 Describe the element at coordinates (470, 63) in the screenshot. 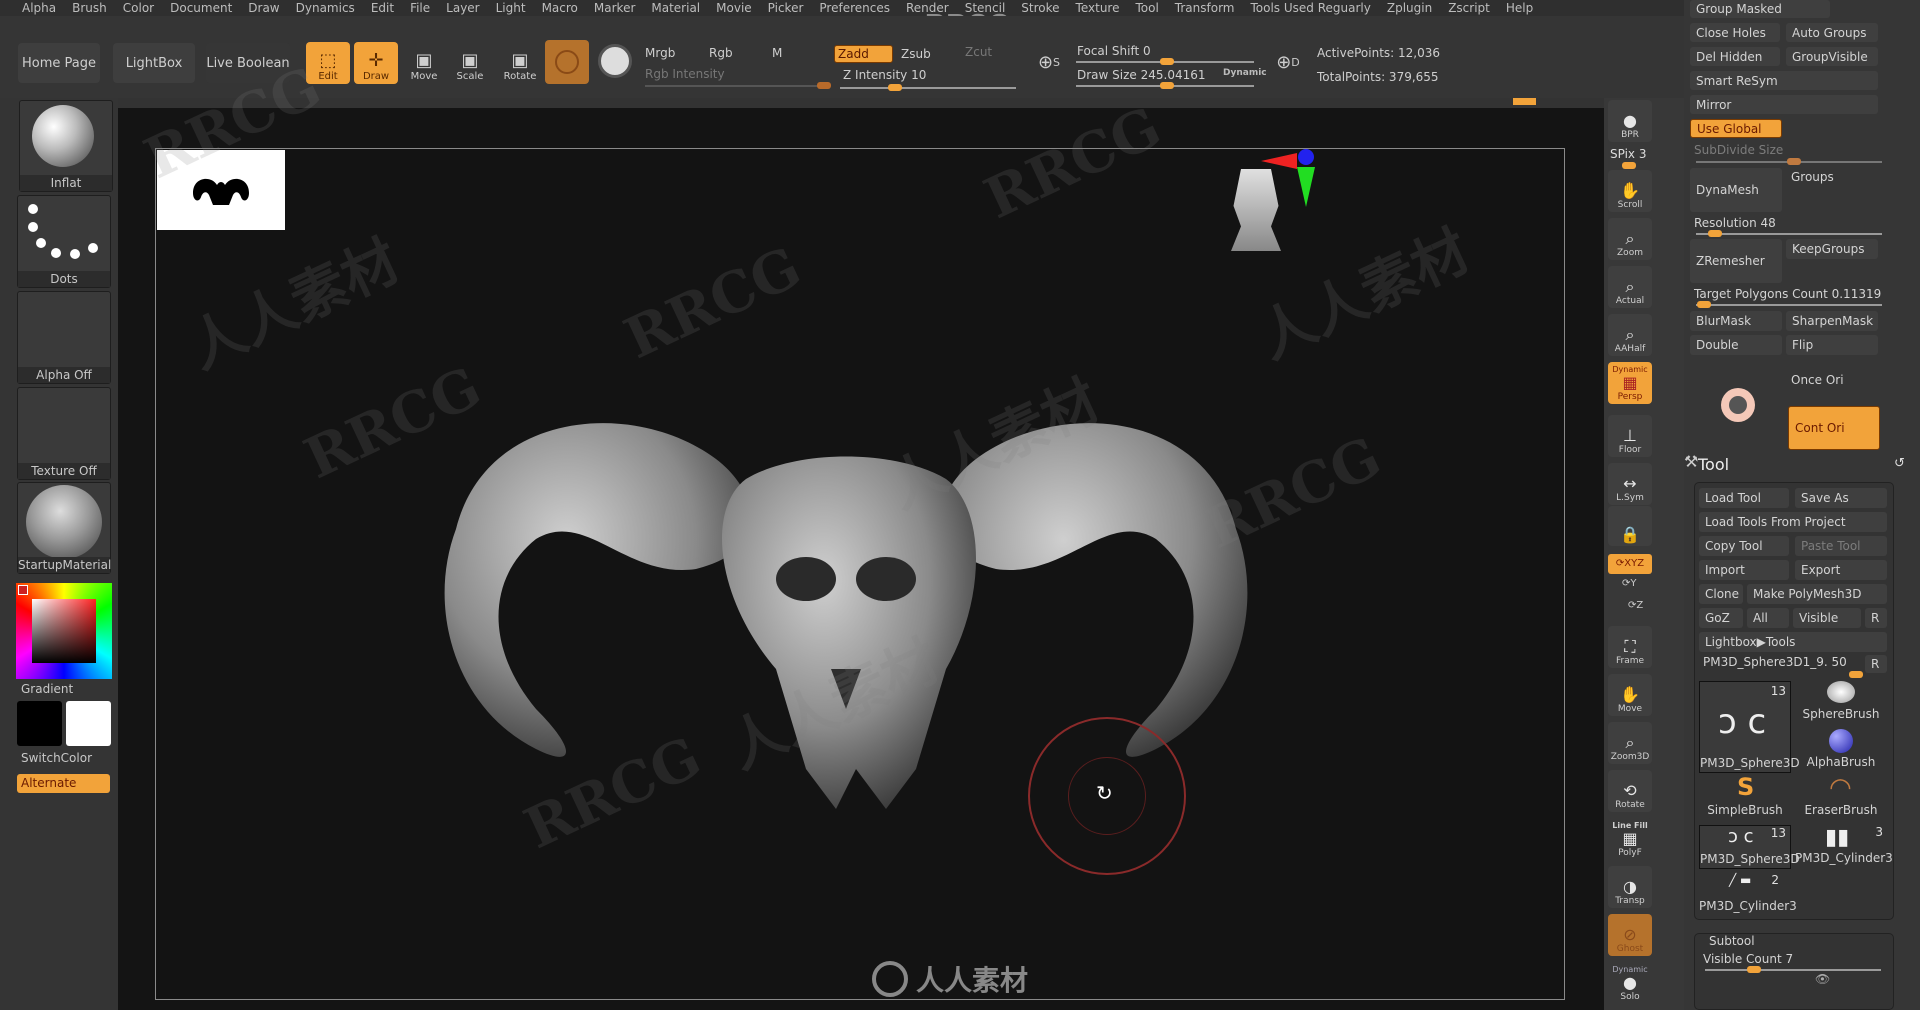

I see `scale-button: ▣ Scale` at that location.